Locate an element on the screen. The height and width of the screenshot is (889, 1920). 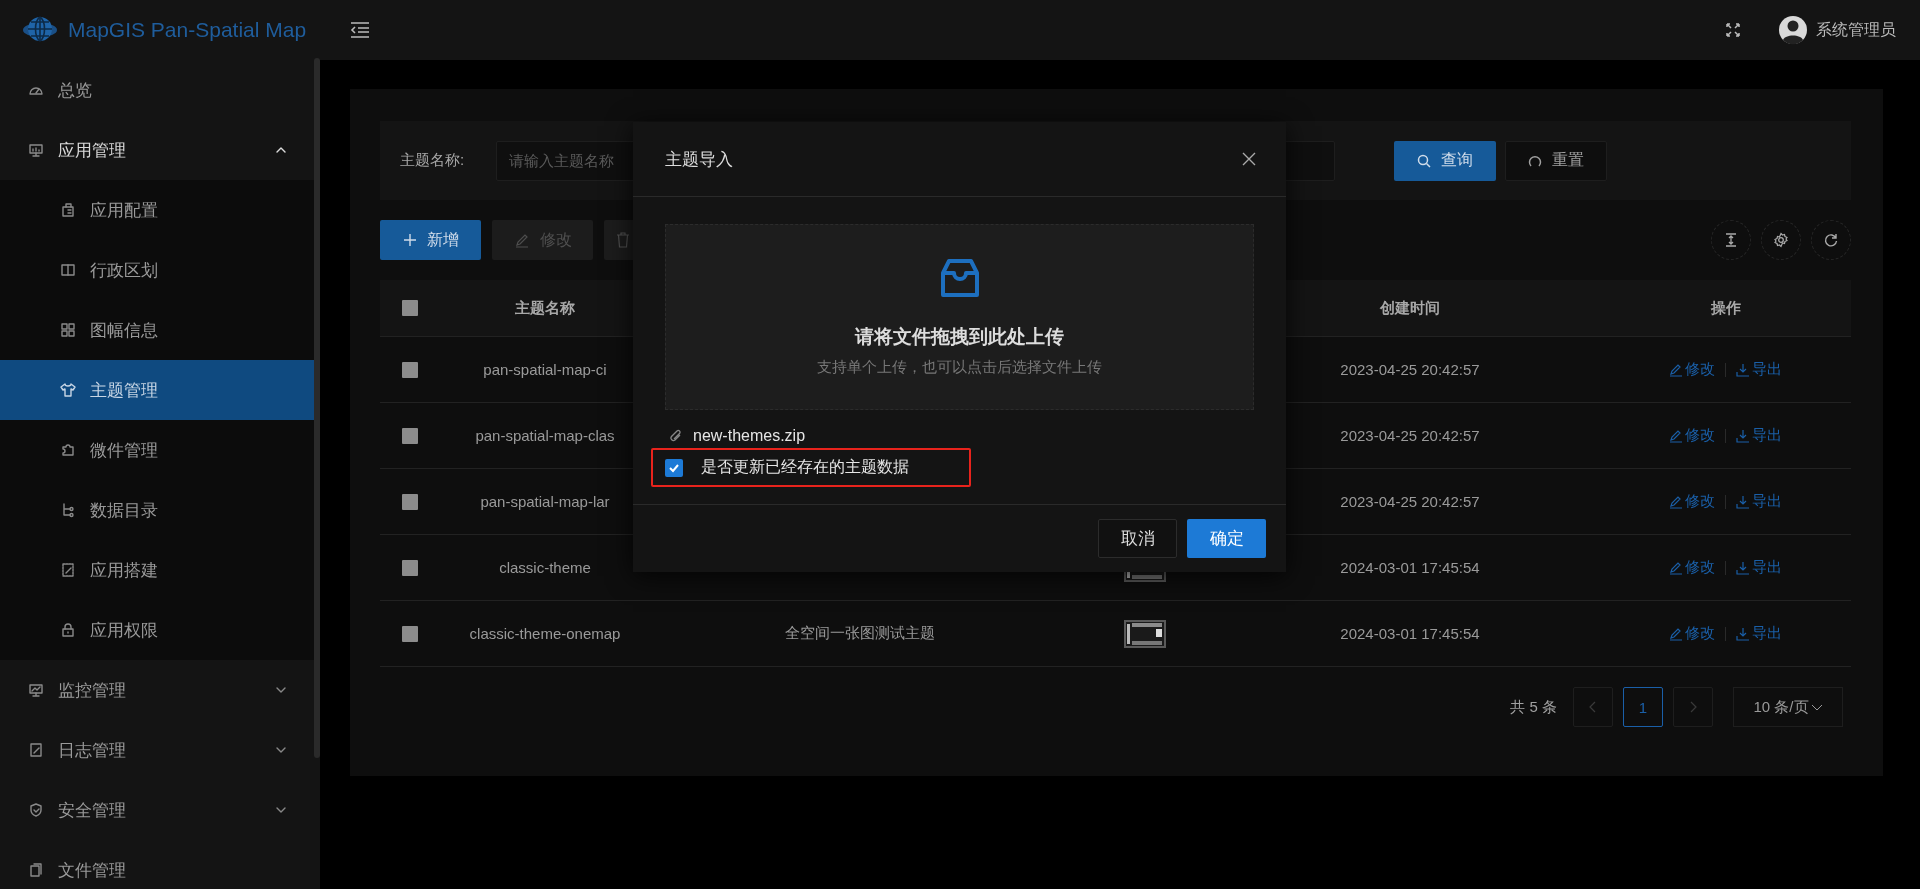
menu-item: 应用管理 is located at coordinates (157, 150).